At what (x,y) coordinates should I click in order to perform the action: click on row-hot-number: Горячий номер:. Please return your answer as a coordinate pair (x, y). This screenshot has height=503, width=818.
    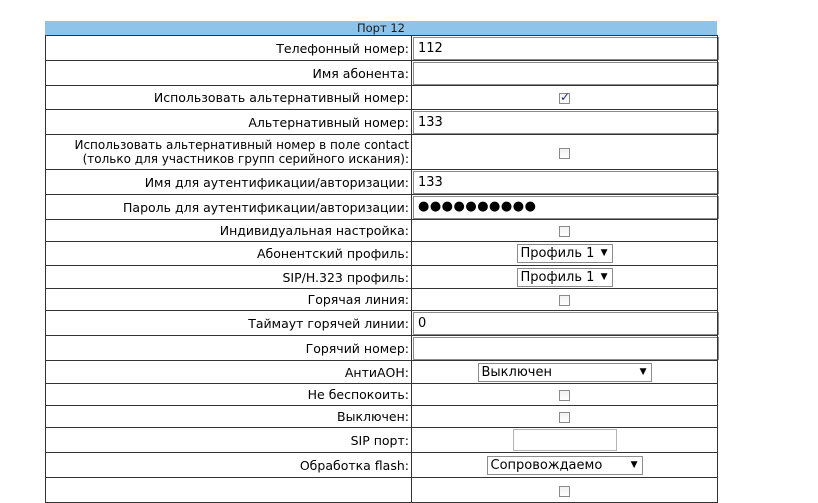
    Looking at the image, I should click on (382, 348).